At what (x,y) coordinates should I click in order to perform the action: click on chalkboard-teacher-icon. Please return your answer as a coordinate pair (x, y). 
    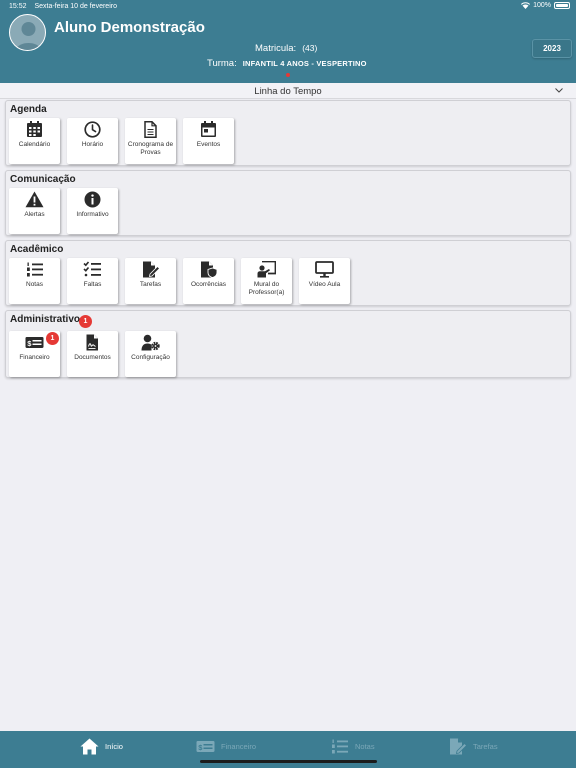
    Looking at the image, I should click on (266, 269).